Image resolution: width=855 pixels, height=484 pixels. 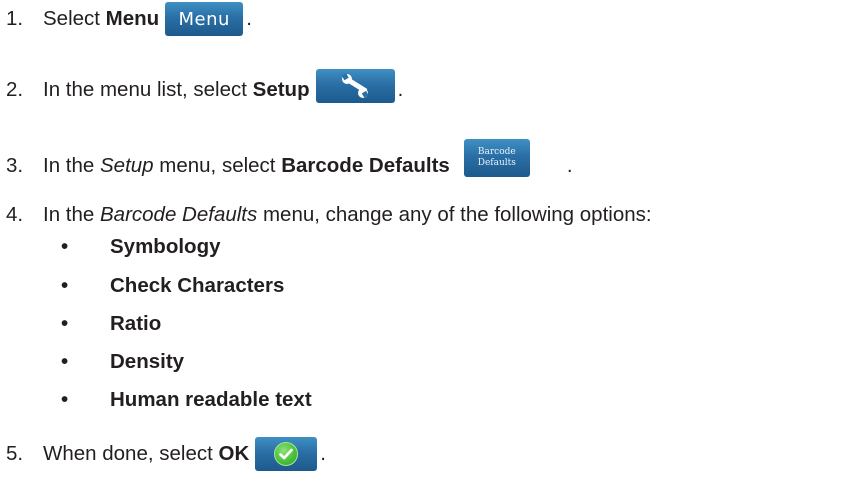 I want to click on step-bold-text: OK, so click(x=234, y=453).